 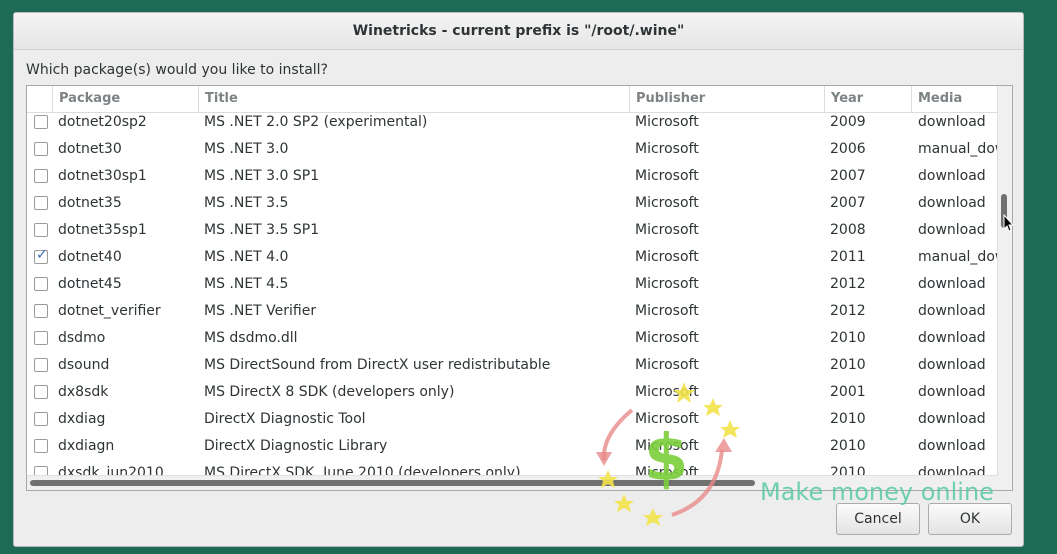 What do you see at coordinates (285, 419) in the screenshot?
I see `package-title: DirectX Diagnostic Tool` at bounding box center [285, 419].